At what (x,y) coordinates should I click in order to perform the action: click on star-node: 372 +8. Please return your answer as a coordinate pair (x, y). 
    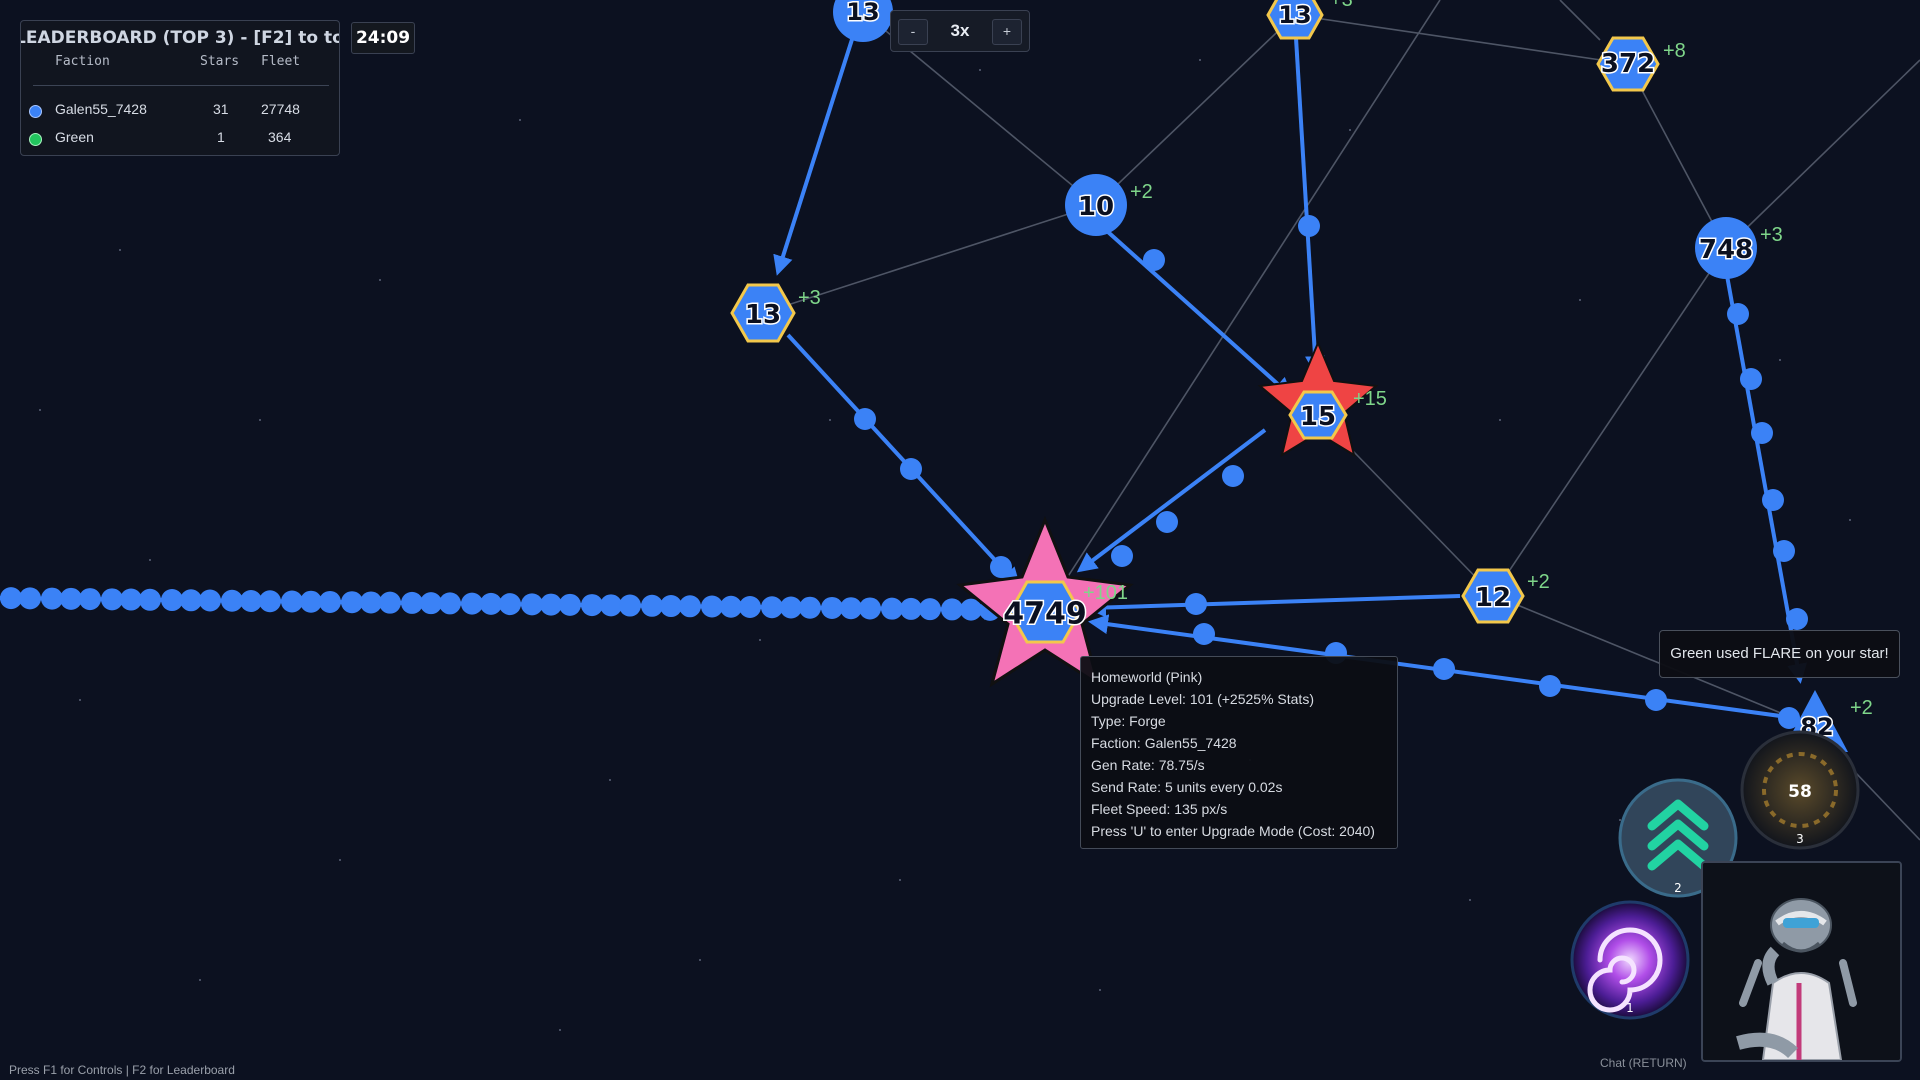
    Looking at the image, I should click on (1641, 64).